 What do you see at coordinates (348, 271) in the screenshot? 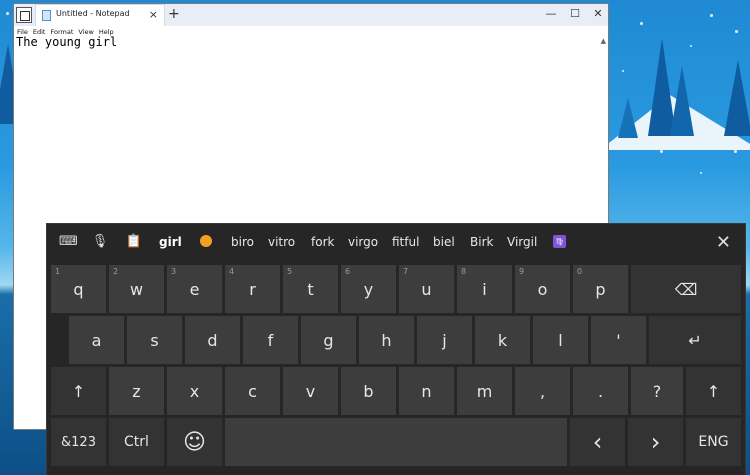
I see `key-number-hint: 6` at bounding box center [348, 271].